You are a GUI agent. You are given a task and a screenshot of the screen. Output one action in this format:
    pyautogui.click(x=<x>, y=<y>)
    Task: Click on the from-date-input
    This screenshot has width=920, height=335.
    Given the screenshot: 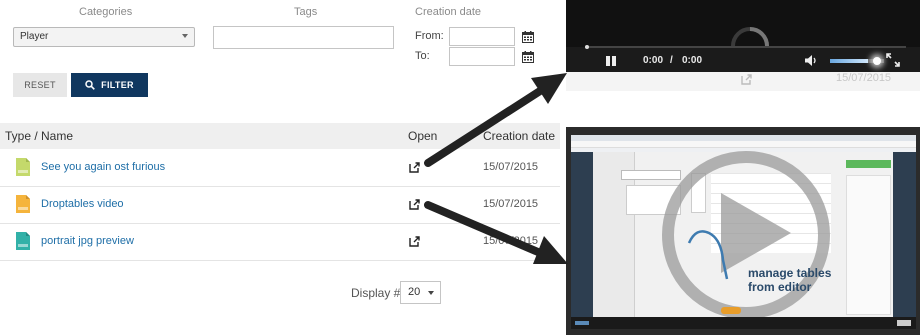 What is the action you would take?
    pyautogui.click(x=482, y=36)
    